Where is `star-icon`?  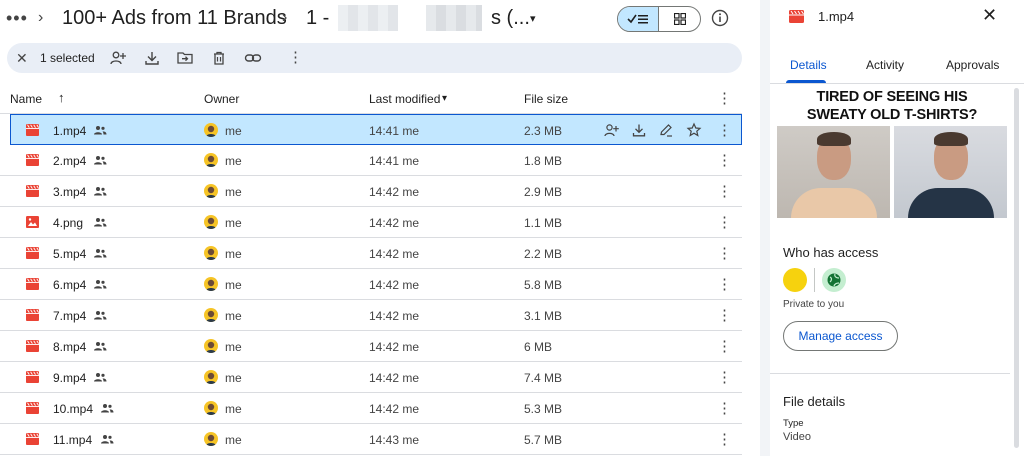
star-icon is located at coordinates (694, 130).